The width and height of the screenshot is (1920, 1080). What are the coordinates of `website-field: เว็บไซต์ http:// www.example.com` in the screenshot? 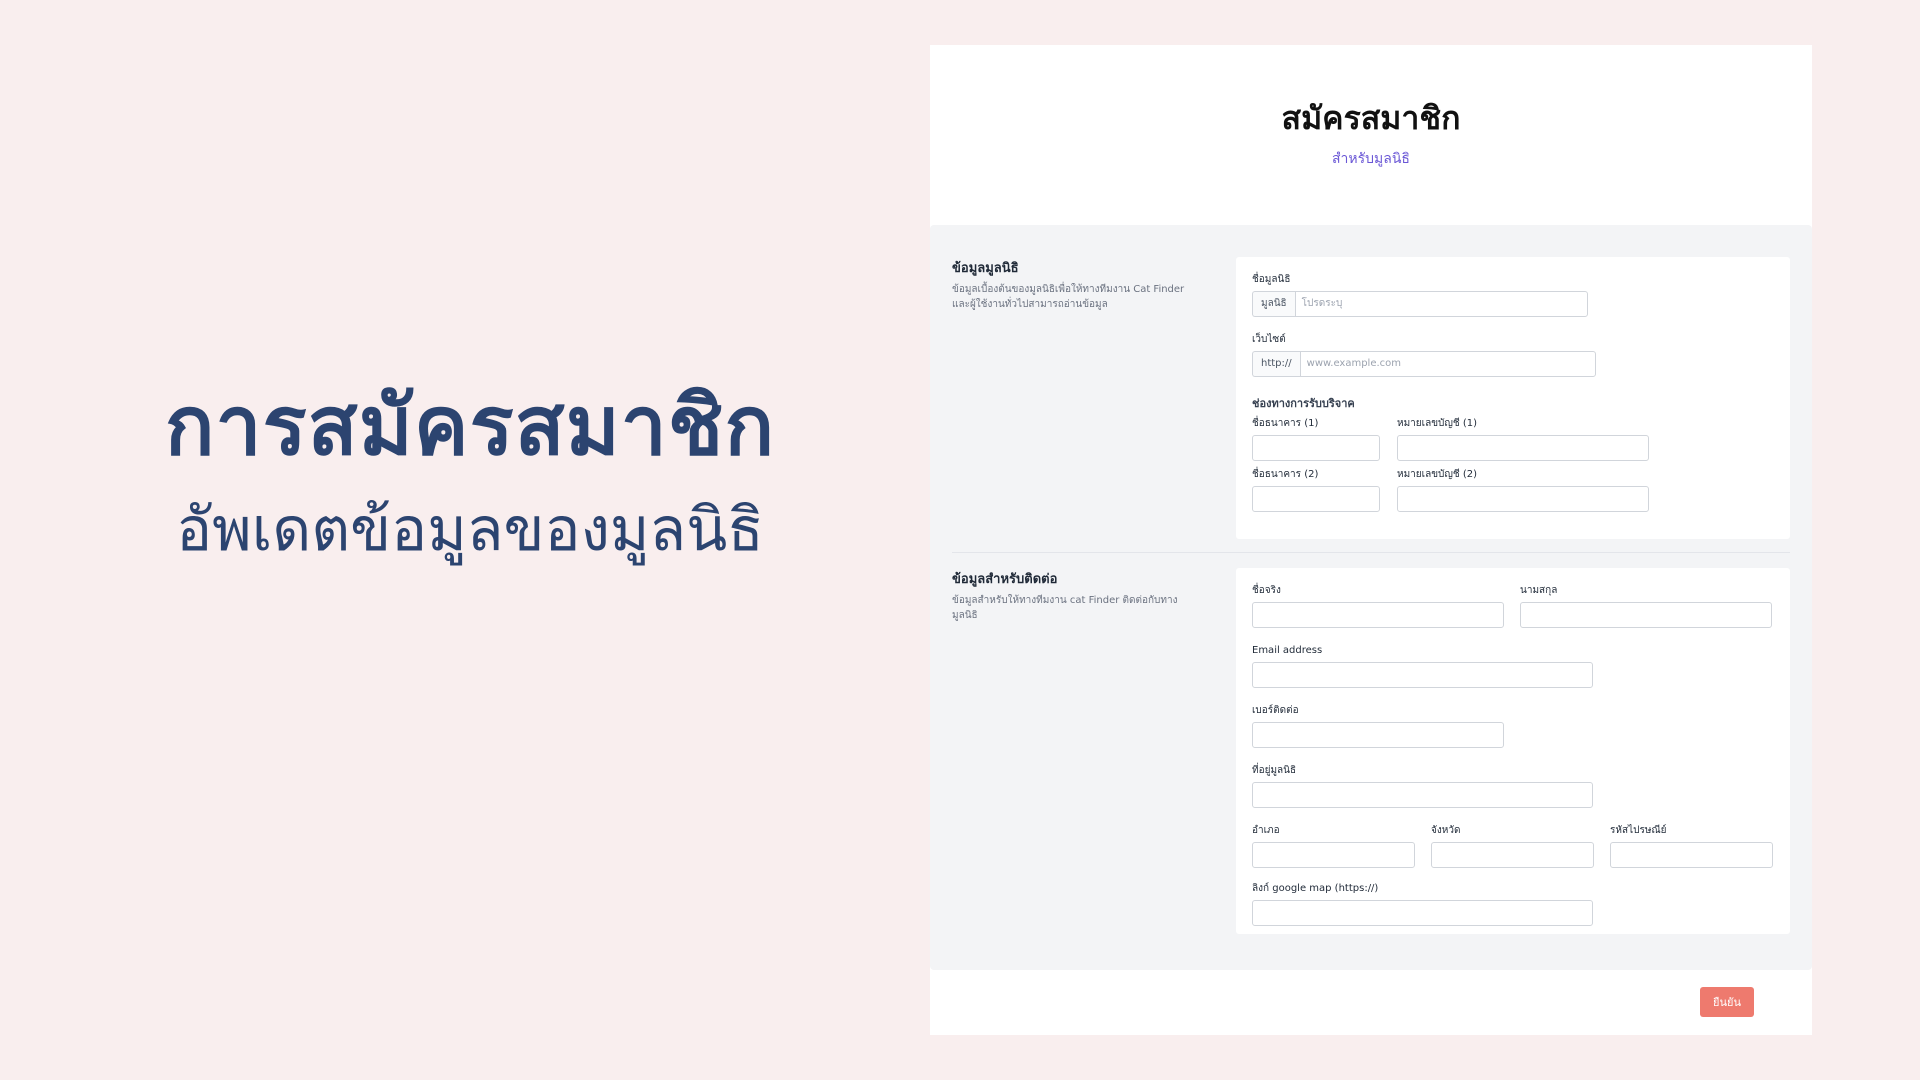 It's located at (1424, 355).